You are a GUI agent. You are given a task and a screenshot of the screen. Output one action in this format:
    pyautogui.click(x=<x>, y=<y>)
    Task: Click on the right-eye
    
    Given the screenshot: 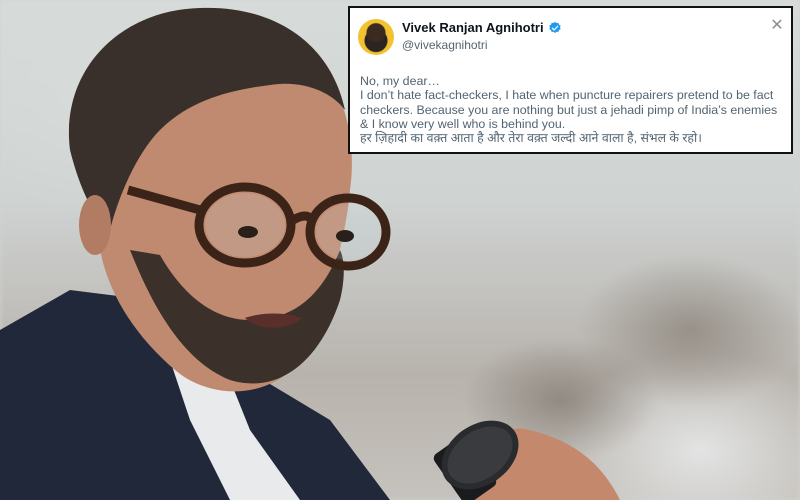 What is the action you would take?
    pyautogui.click(x=345, y=236)
    